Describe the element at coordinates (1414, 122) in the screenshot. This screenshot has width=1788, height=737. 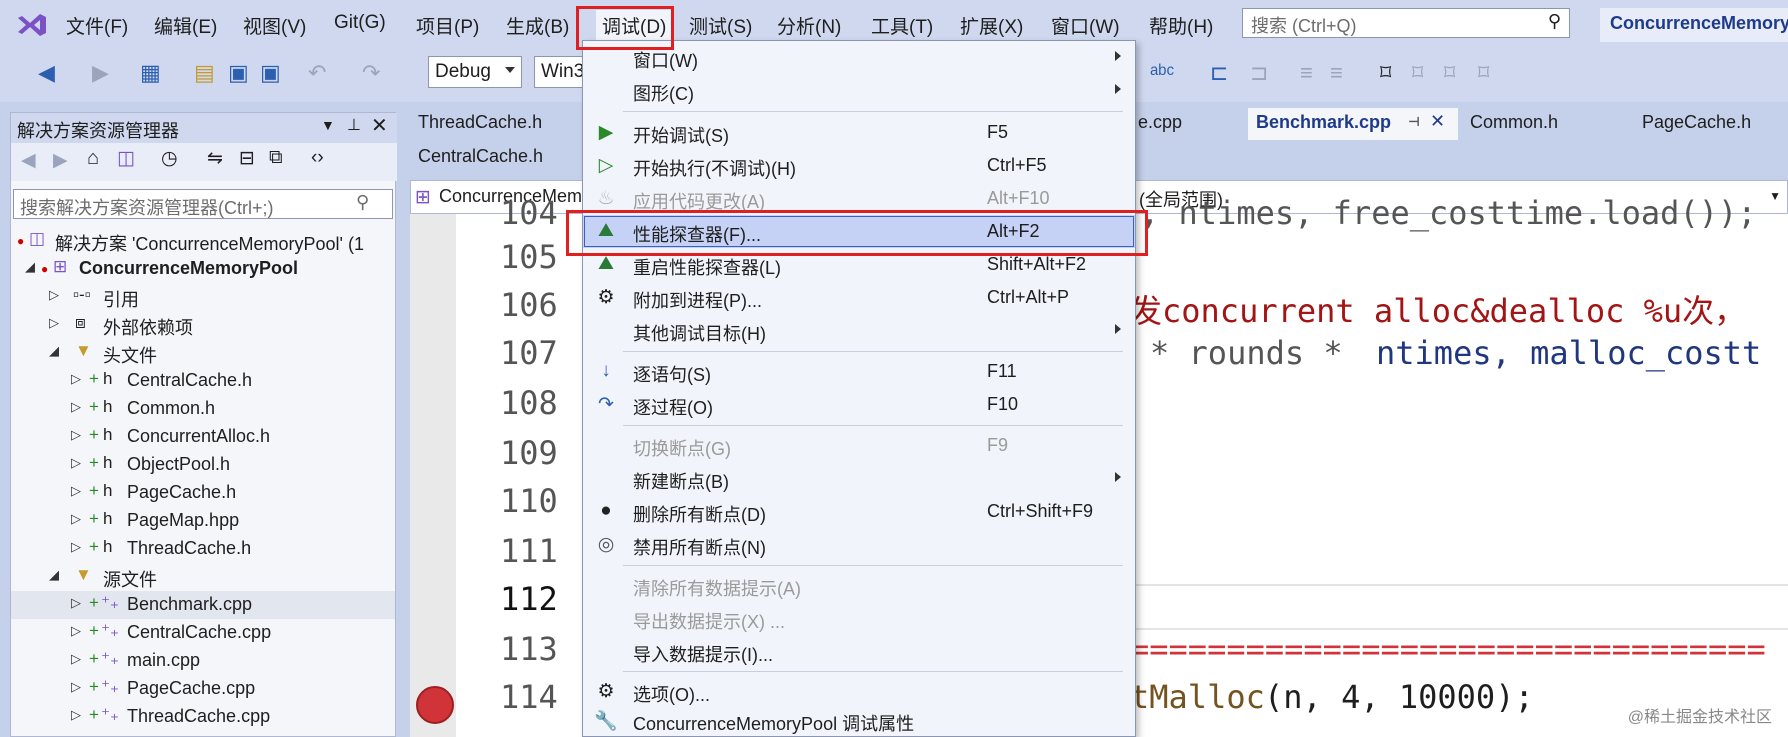
I see `pin-icon: ⊣` at that location.